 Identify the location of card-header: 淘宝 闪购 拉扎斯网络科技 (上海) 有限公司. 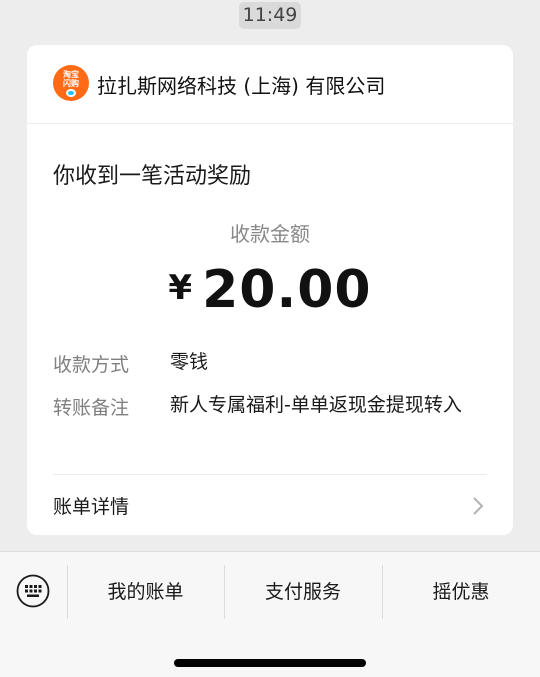
(270, 84).